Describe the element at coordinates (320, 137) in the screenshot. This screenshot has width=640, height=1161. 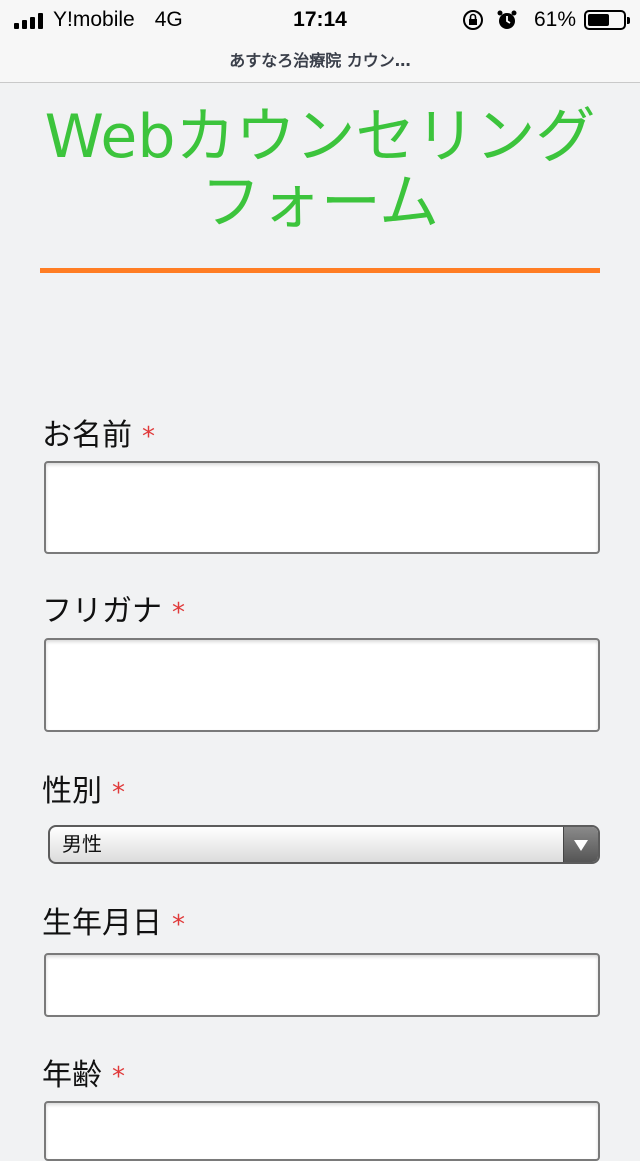
I see `form-title-line1: Webカウンセリング` at that location.